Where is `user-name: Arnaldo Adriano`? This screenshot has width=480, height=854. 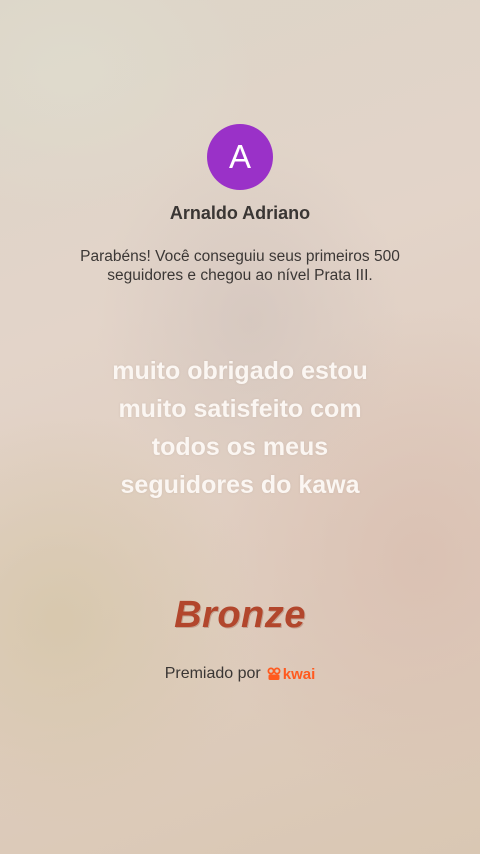
user-name: Arnaldo Adriano is located at coordinates (240, 213).